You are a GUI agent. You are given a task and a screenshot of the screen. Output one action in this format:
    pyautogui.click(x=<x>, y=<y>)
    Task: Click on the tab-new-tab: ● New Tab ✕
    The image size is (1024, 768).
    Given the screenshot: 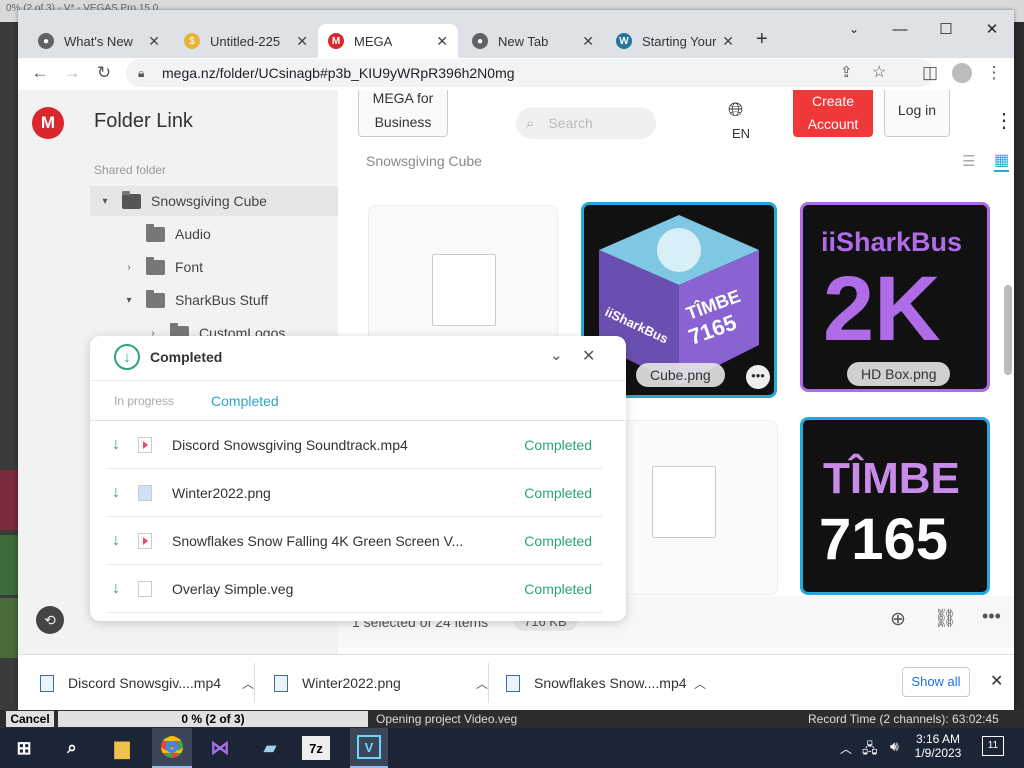 What is the action you would take?
    pyautogui.click(x=533, y=41)
    